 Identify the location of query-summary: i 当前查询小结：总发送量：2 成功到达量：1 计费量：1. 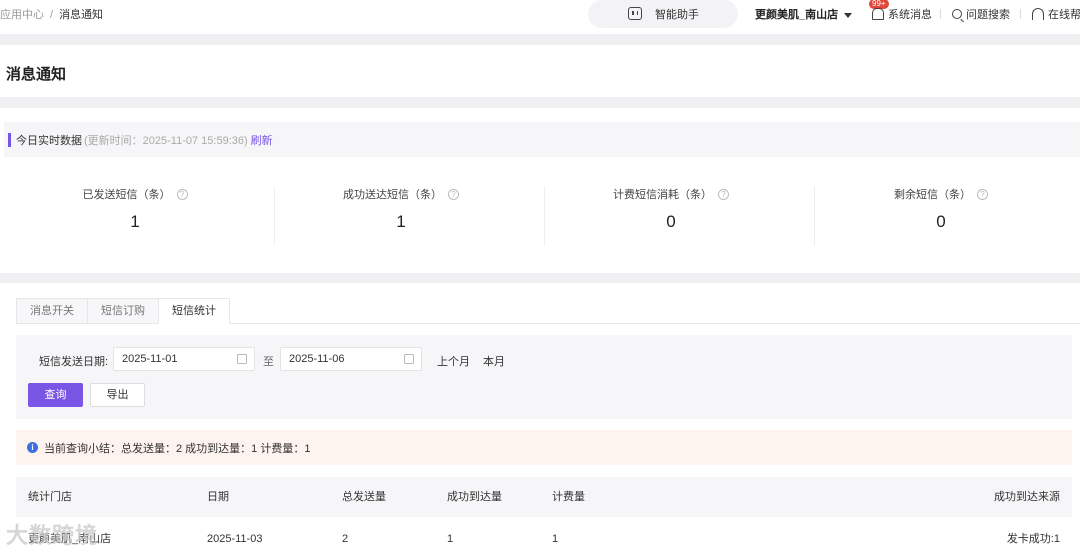
(544, 447).